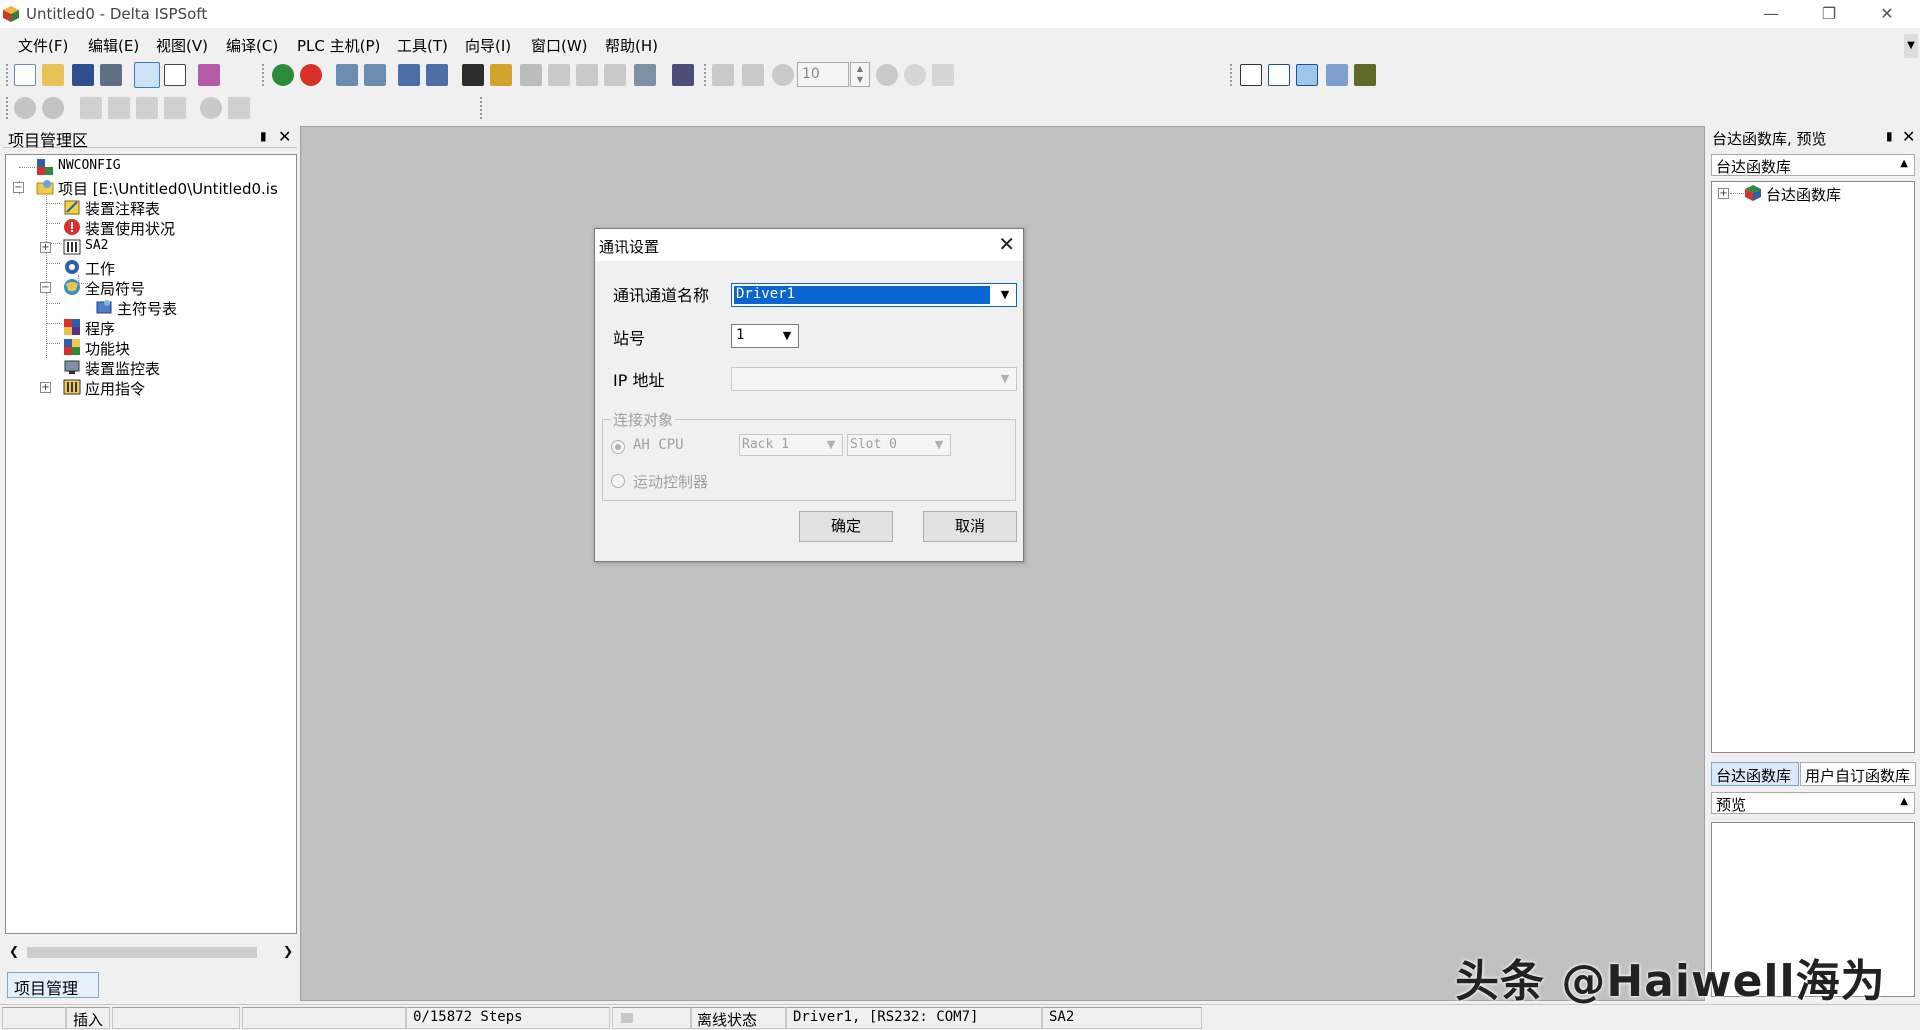  Describe the element at coordinates (113, 45) in the screenshot. I see `menu-edit: 编辑(E)` at that location.